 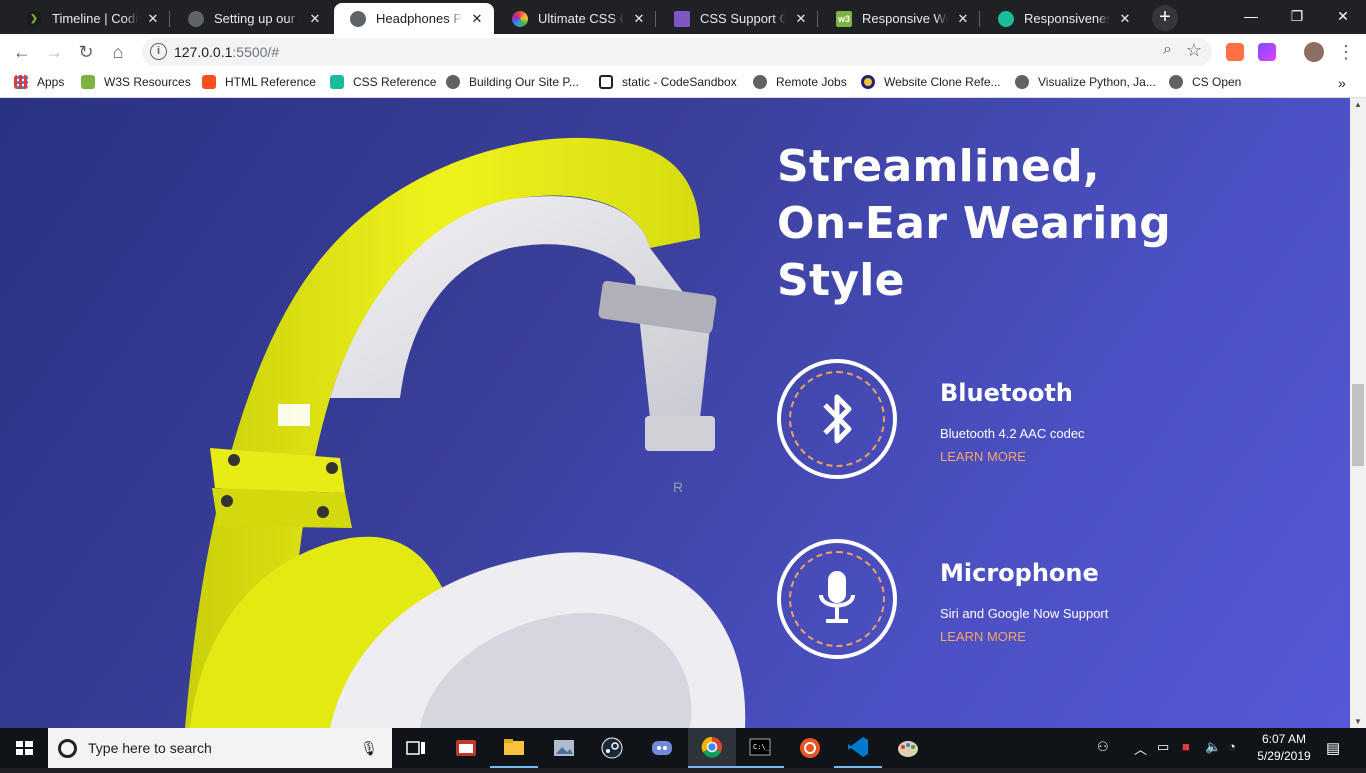 I want to click on taskbar-search-box: Type here to search 🎙, so click(x=220, y=748).